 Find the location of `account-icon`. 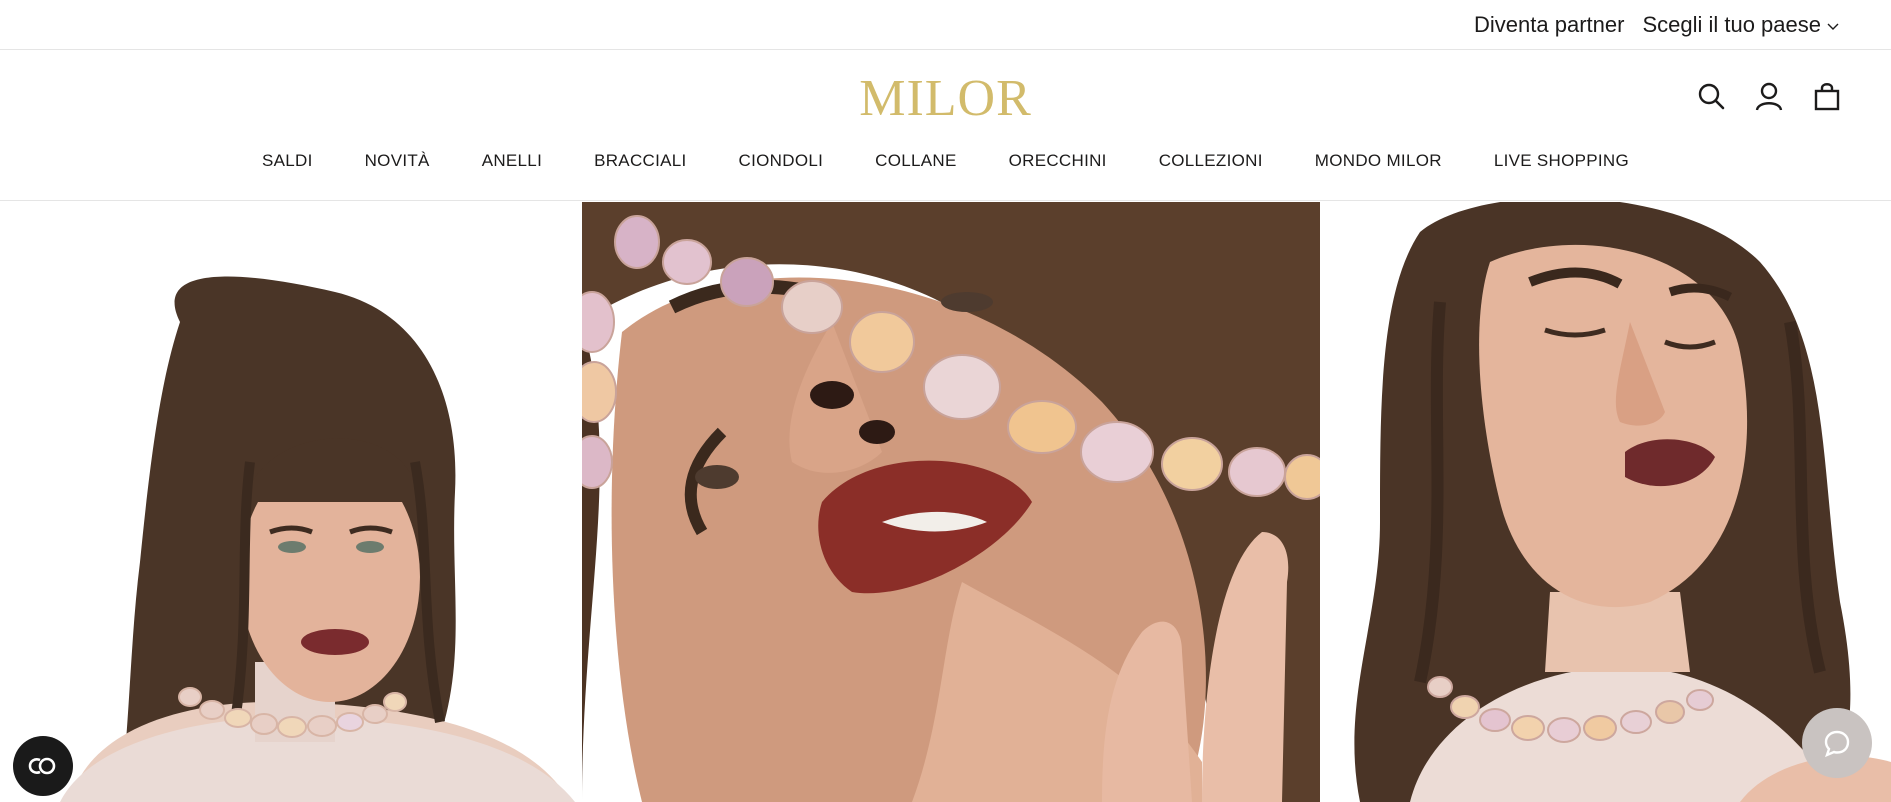

account-icon is located at coordinates (1769, 96).